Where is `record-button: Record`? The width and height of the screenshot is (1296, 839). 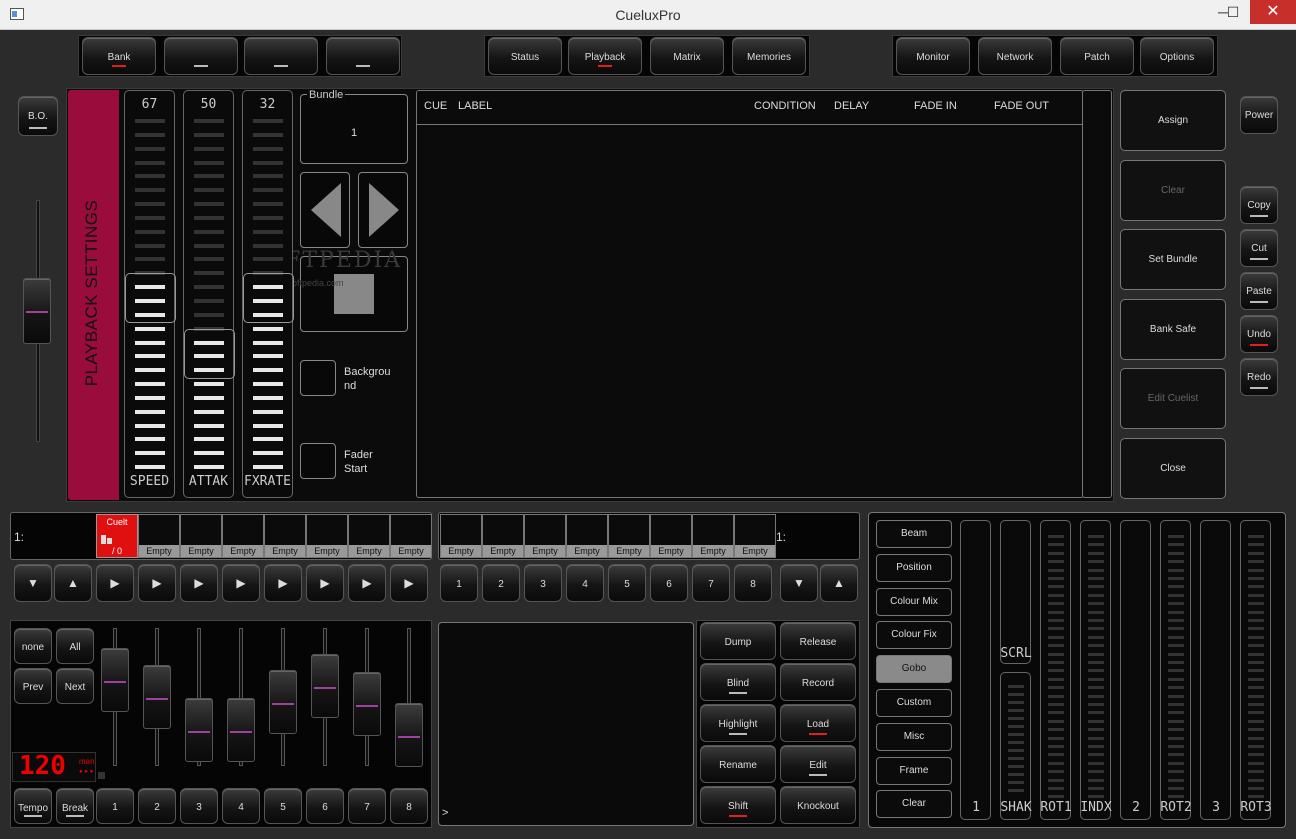
record-button: Record is located at coordinates (818, 682).